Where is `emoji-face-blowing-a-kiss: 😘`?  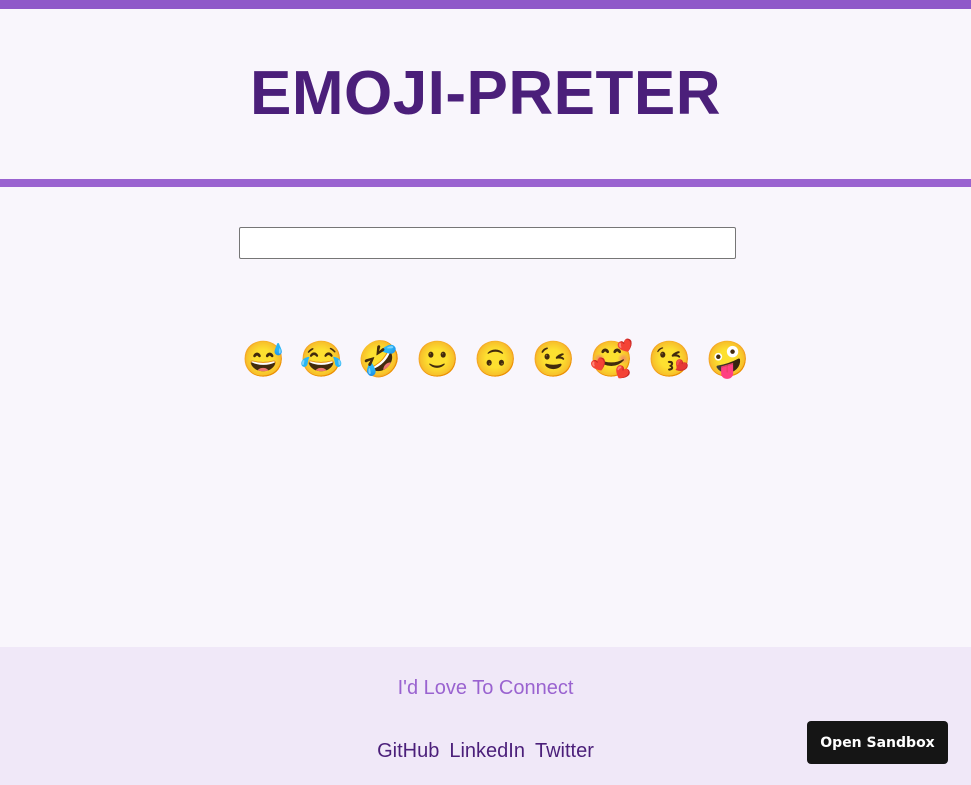
emoji-face-blowing-a-kiss: 😘 is located at coordinates (670, 360).